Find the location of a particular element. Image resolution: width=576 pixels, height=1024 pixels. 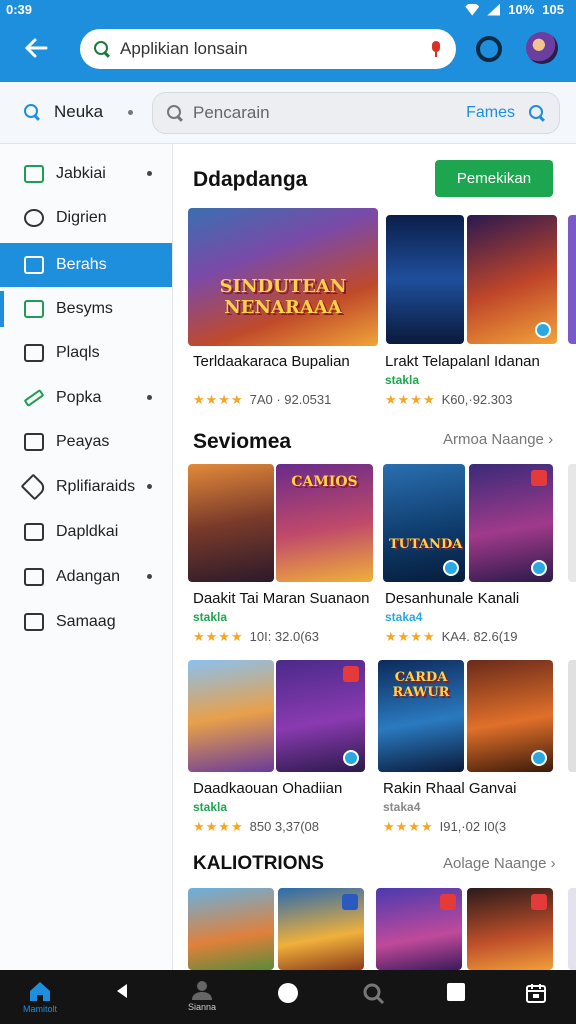

chart-icon is located at coordinates (34, 265).